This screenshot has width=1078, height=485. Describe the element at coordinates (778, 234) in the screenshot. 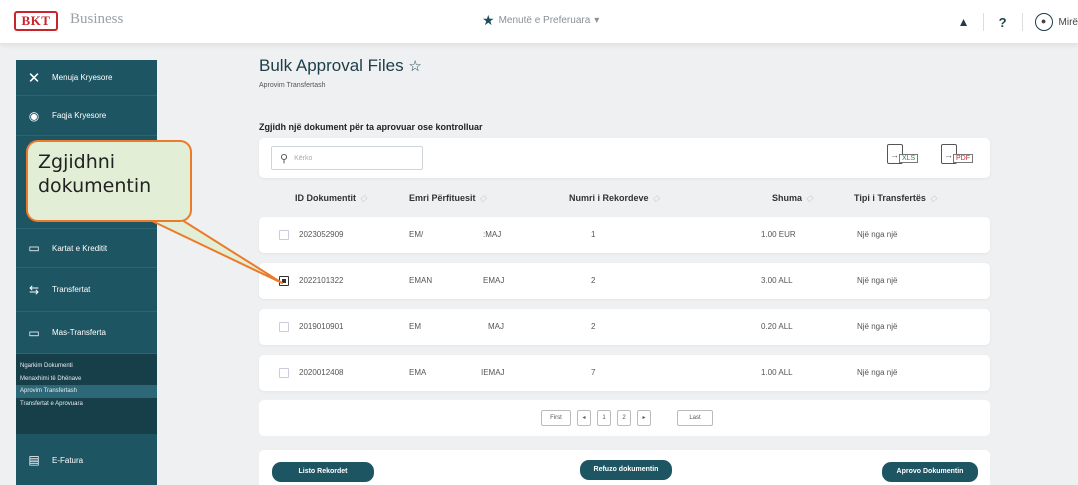

I see `cell-amount: 1.00 EUR` at that location.